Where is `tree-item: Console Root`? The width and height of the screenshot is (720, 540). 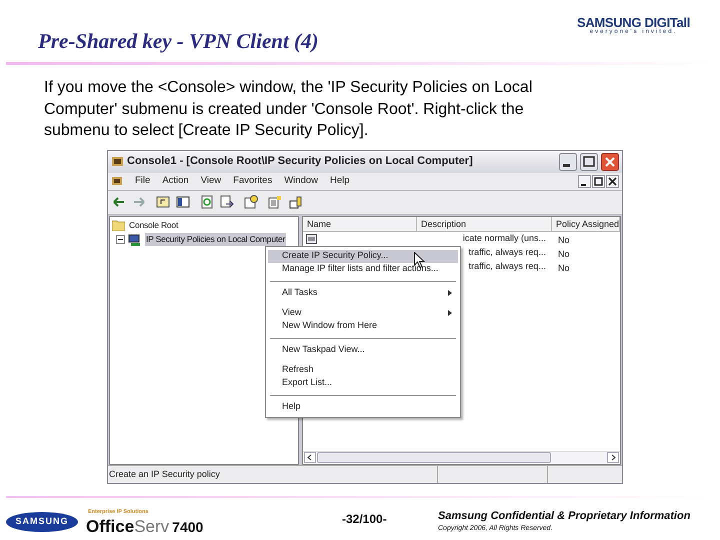
tree-item: Console Root is located at coordinates (154, 225).